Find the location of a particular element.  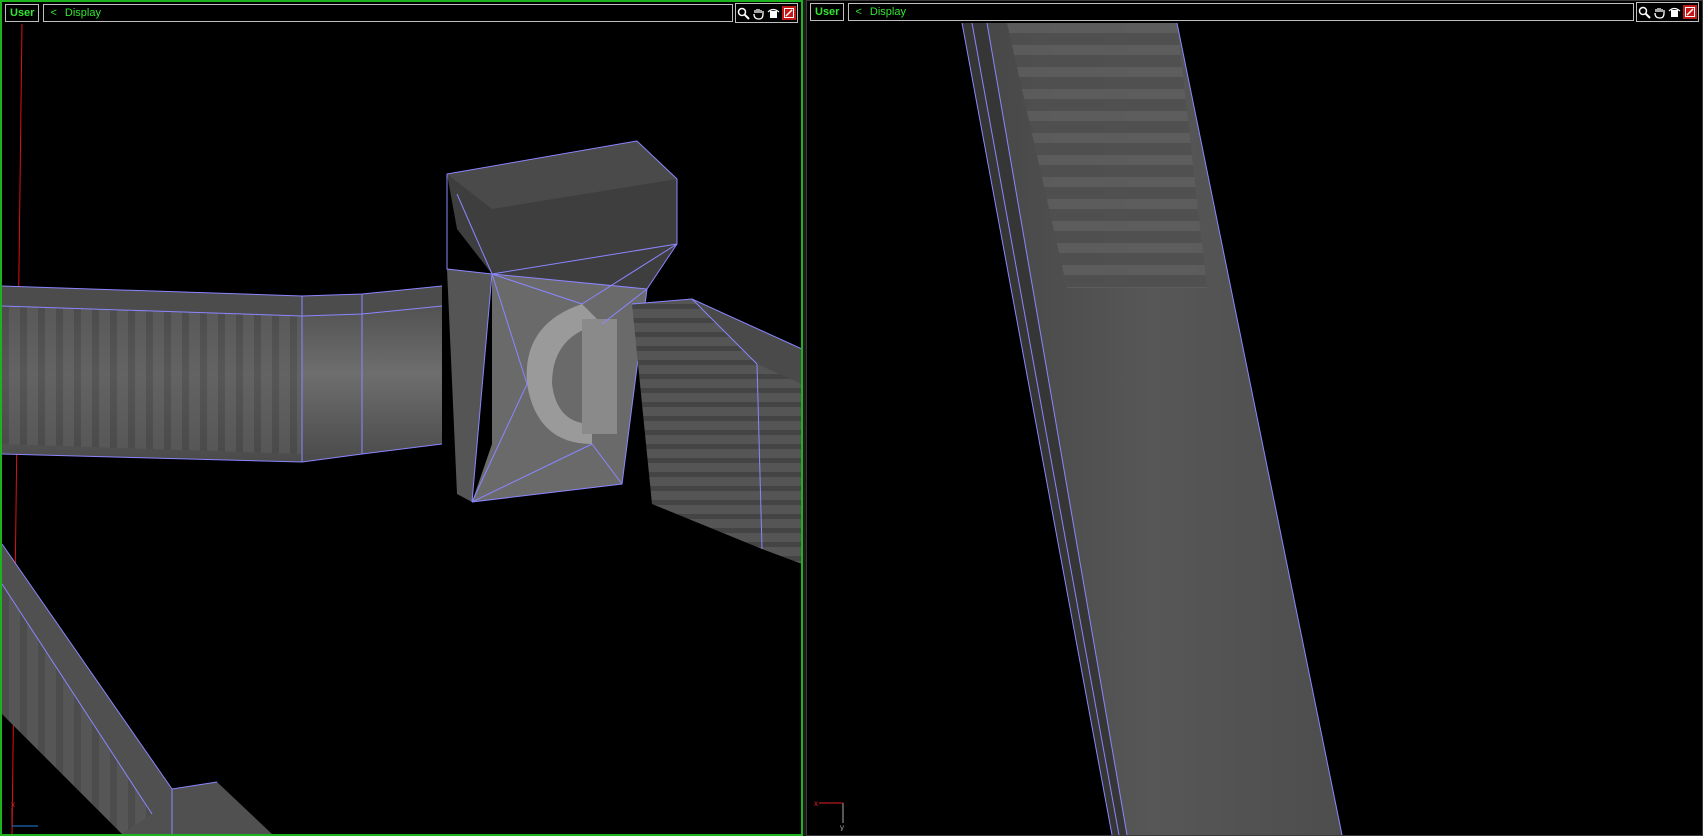

axis-gizmo: x is located at coordinates (28, 815).